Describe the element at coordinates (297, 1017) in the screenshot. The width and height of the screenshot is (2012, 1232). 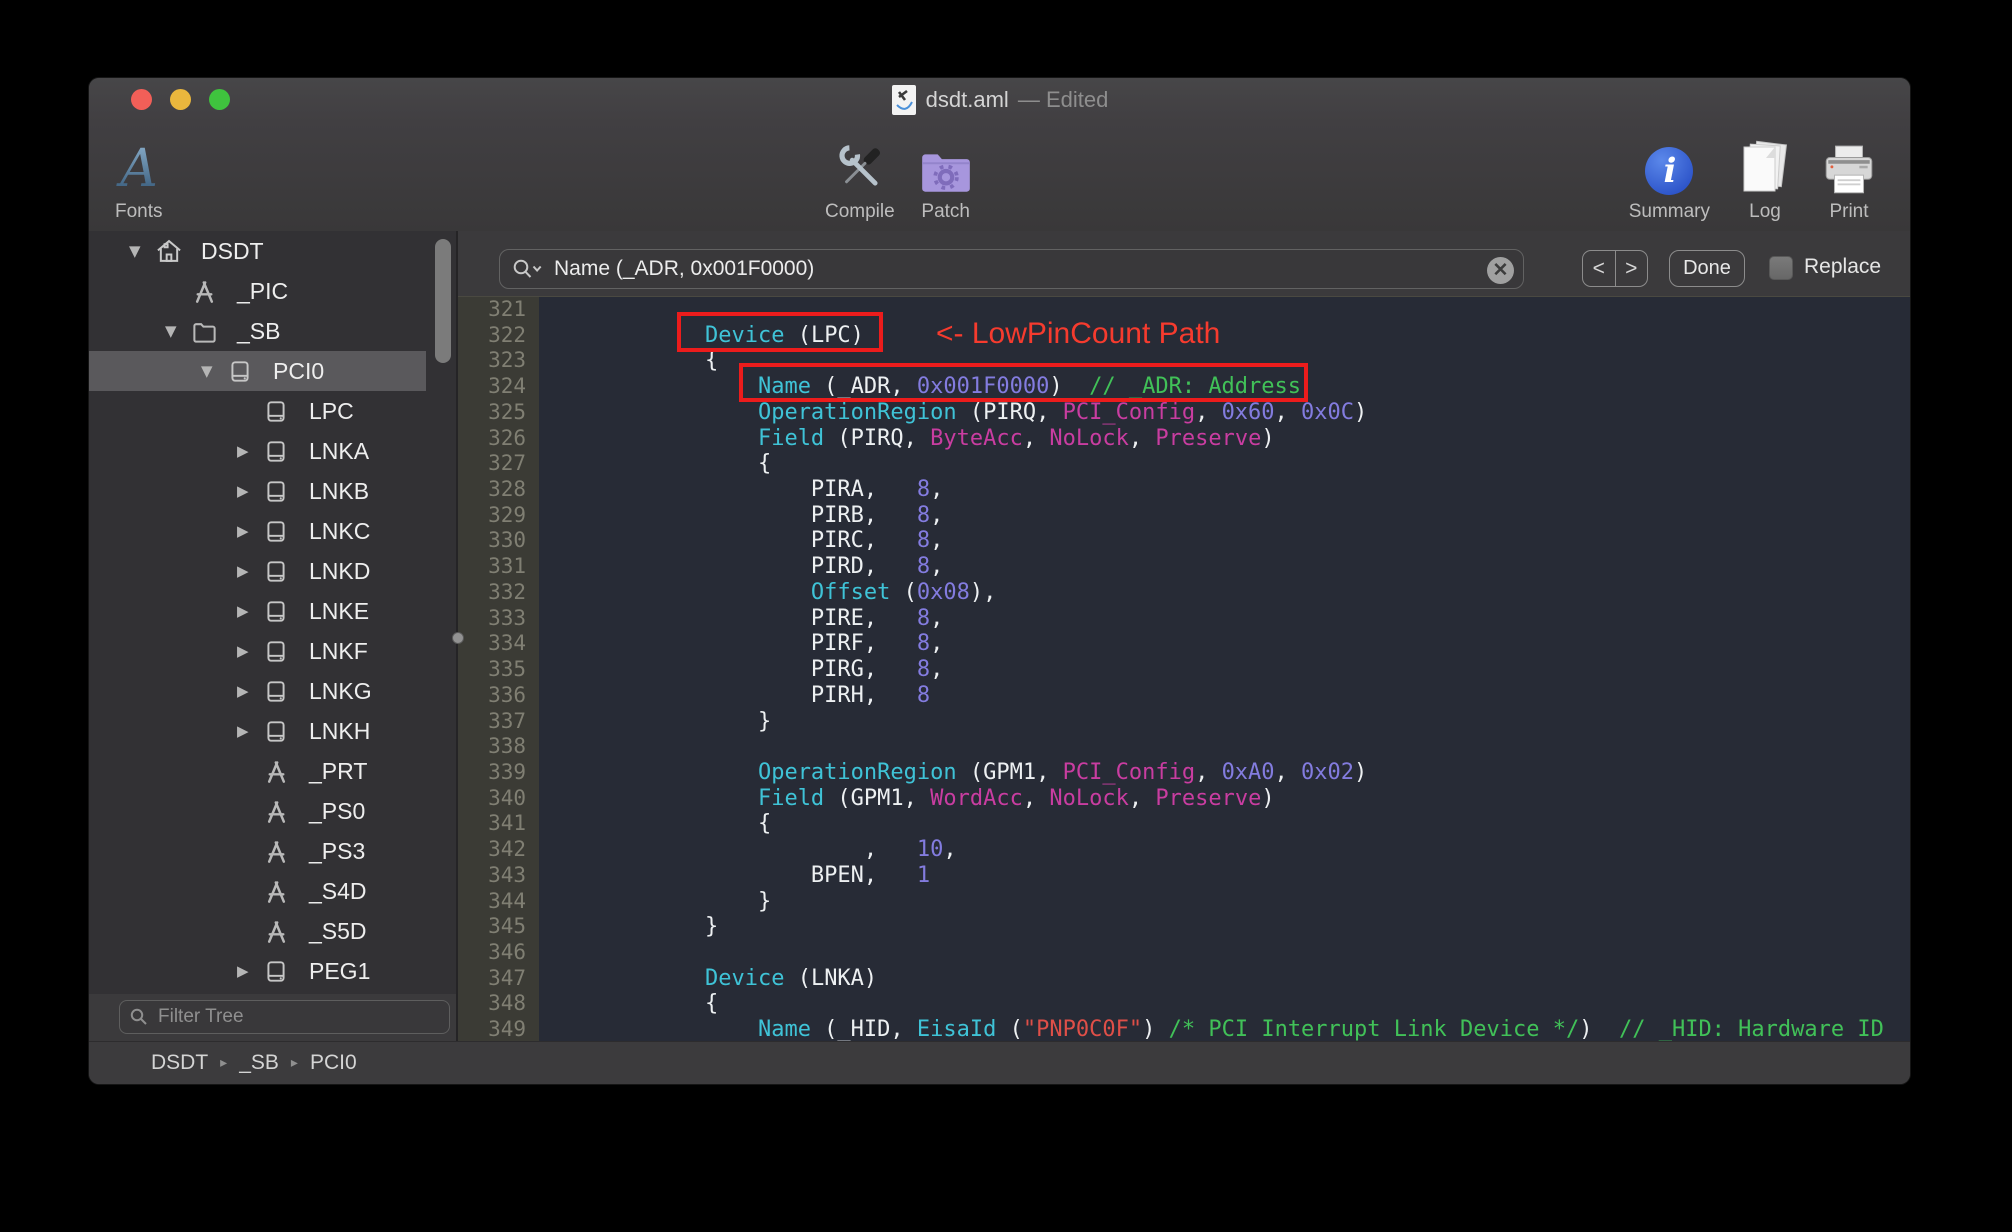
I see `filter-tree-input` at that location.